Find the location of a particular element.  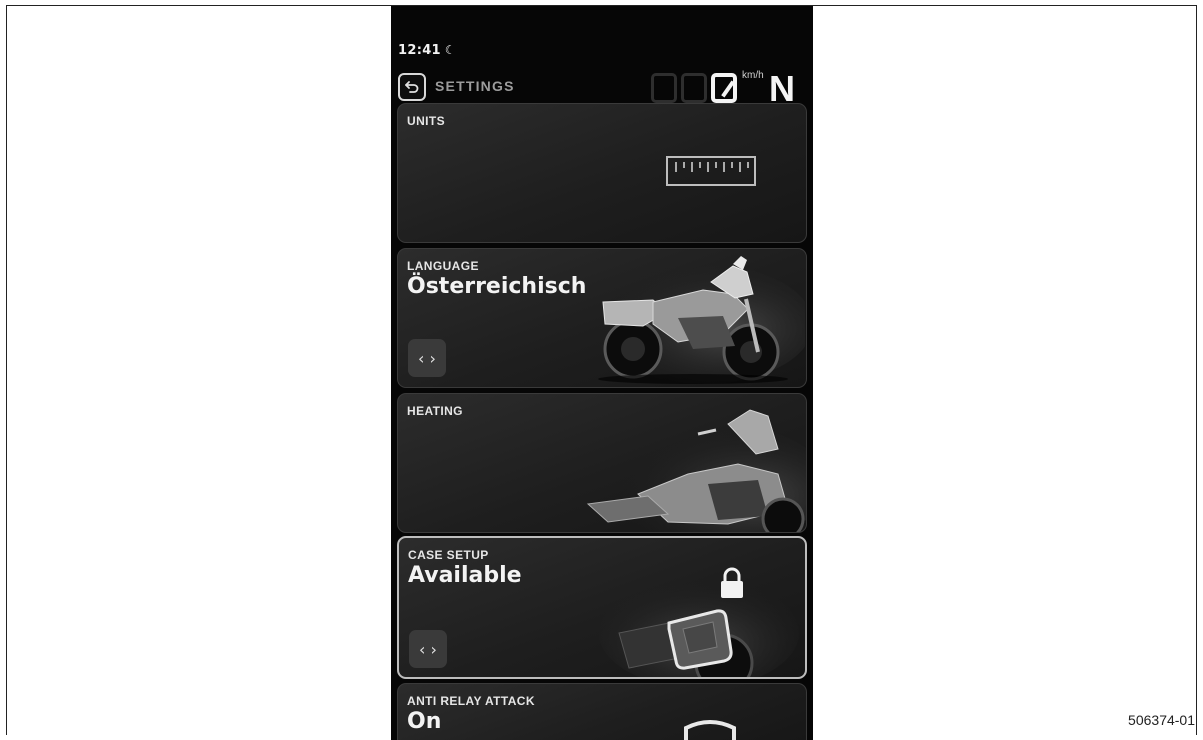

card-label: UNITS is located at coordinates (426, 121).